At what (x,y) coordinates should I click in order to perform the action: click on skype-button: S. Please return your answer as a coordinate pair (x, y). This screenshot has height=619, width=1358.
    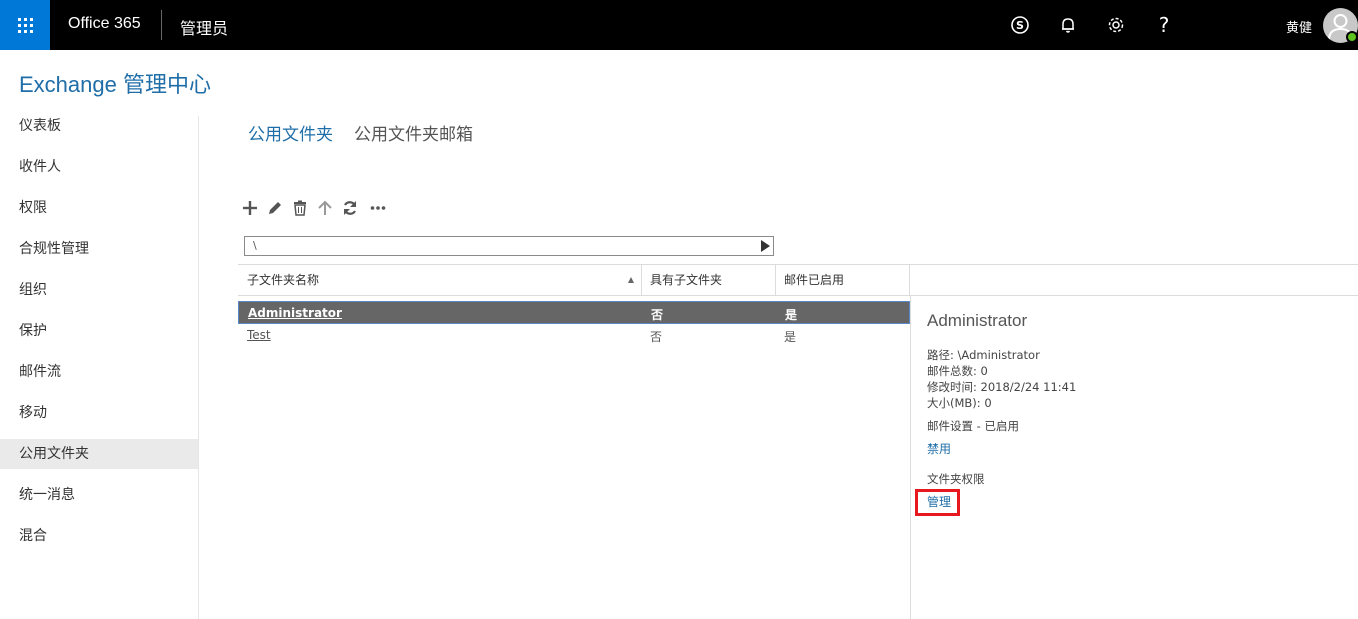
    Looking at the image, I should click on (1020, 25).